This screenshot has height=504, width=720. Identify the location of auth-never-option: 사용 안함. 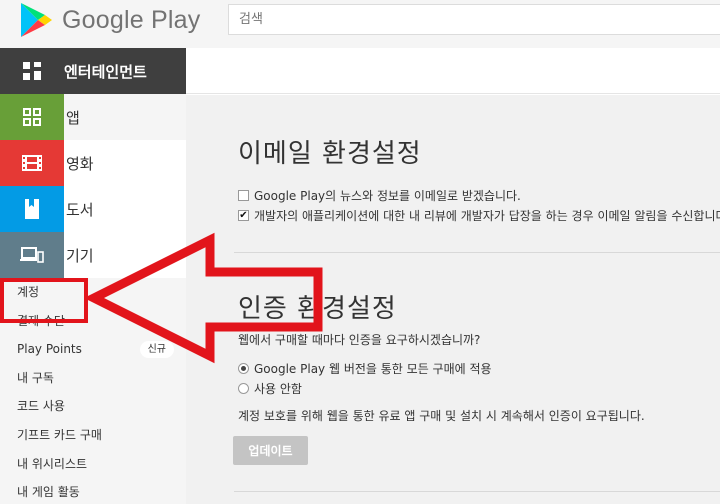
(270, 388).